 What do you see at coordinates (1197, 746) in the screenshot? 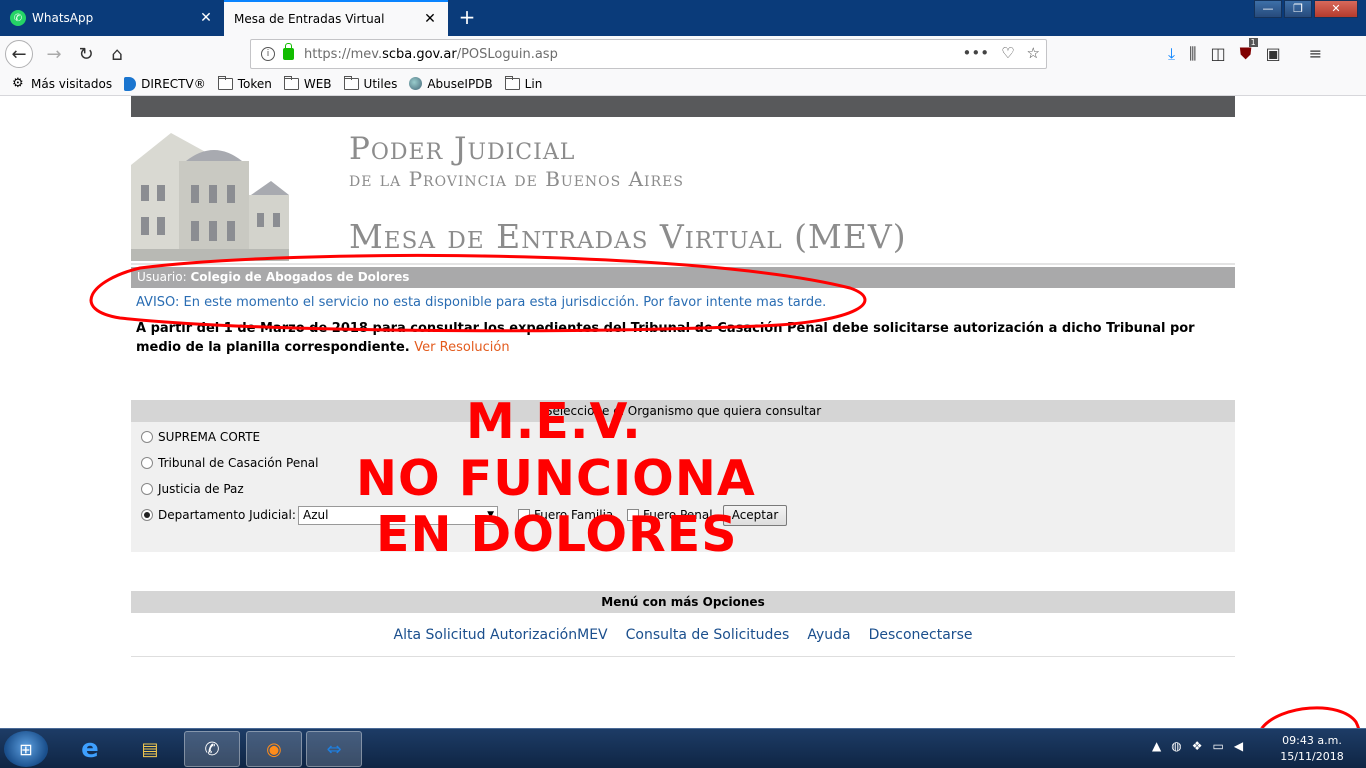
I see `dropbox-icon: ❖` at bounding box center [1197, 746].